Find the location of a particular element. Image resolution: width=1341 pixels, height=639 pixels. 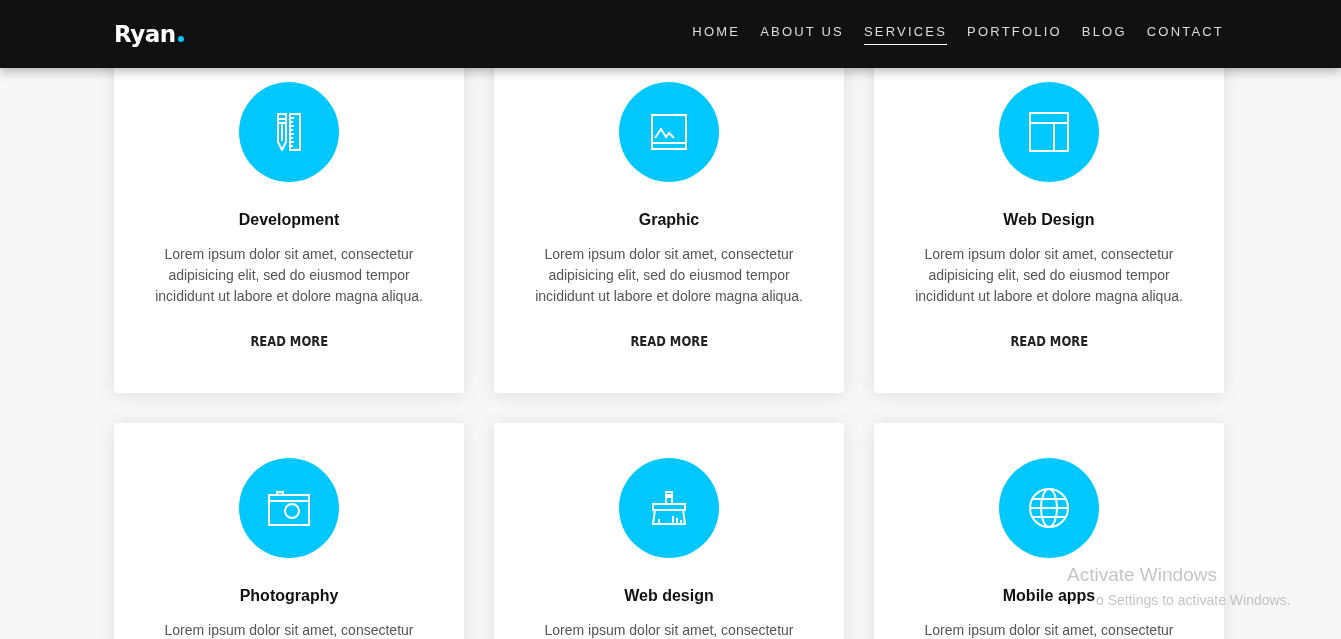

service-title: Graphic is located at coordinates (669, 220).